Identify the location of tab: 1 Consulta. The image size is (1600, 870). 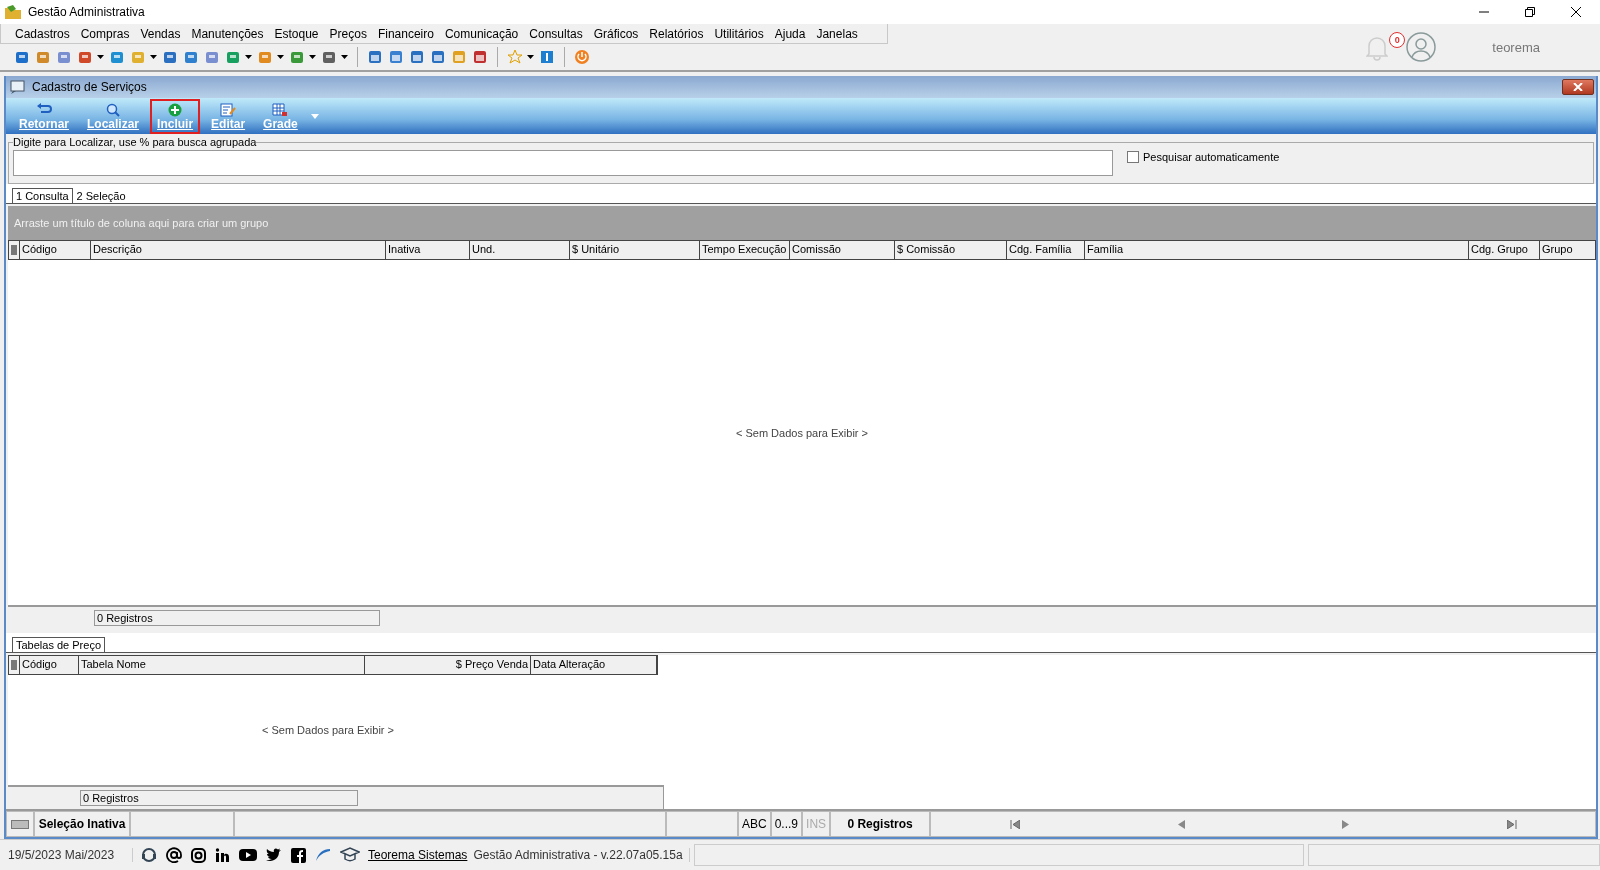
(42, 195).